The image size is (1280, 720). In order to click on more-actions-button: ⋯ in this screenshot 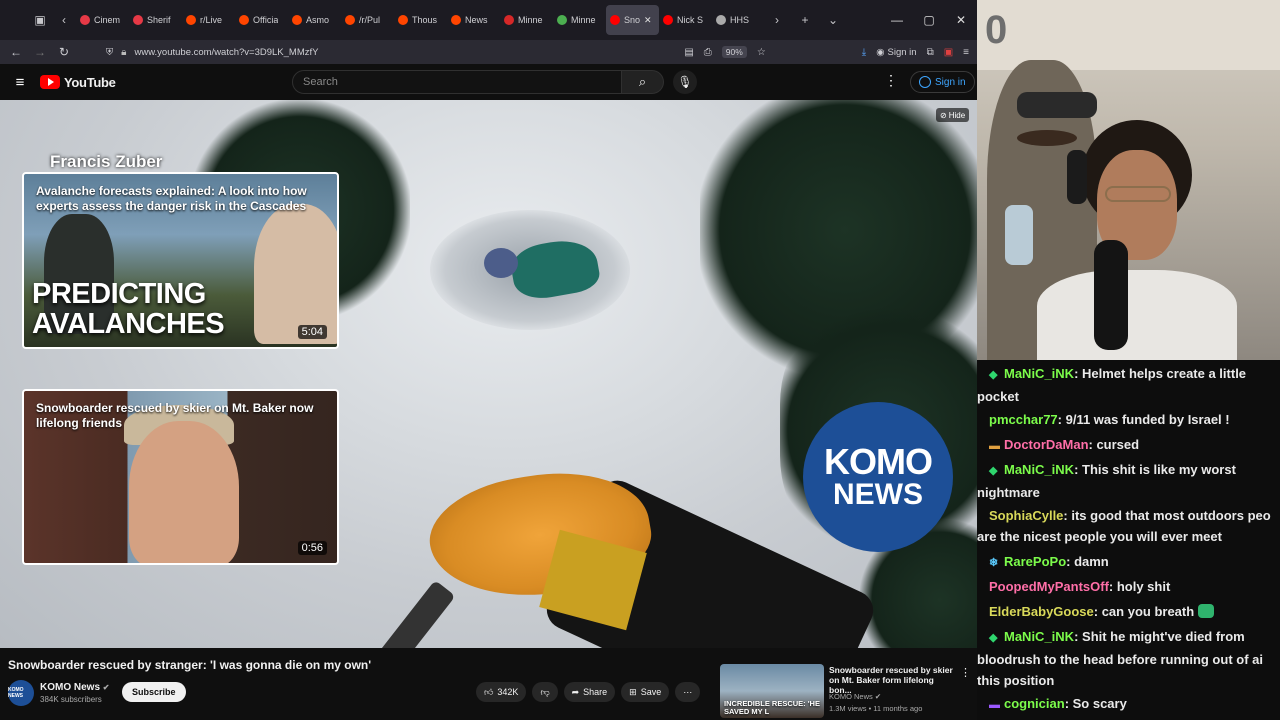, I will do `click(688, 692)`.